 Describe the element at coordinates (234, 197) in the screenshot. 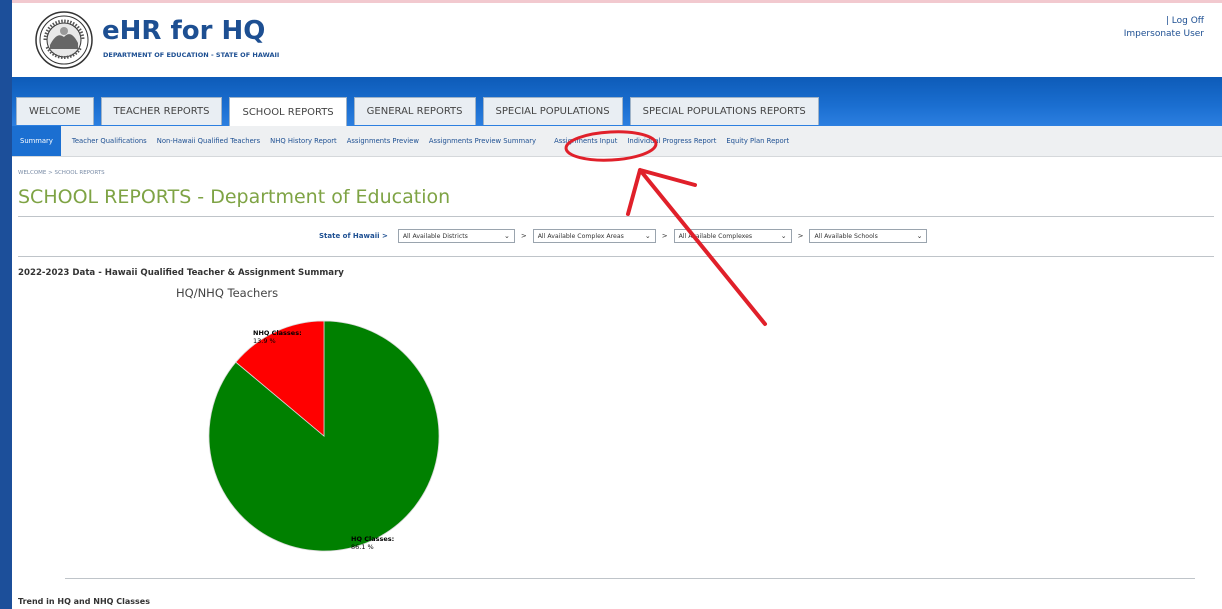

I see `page-title: SCHOOL REPORTS - Department of Education` at that location.